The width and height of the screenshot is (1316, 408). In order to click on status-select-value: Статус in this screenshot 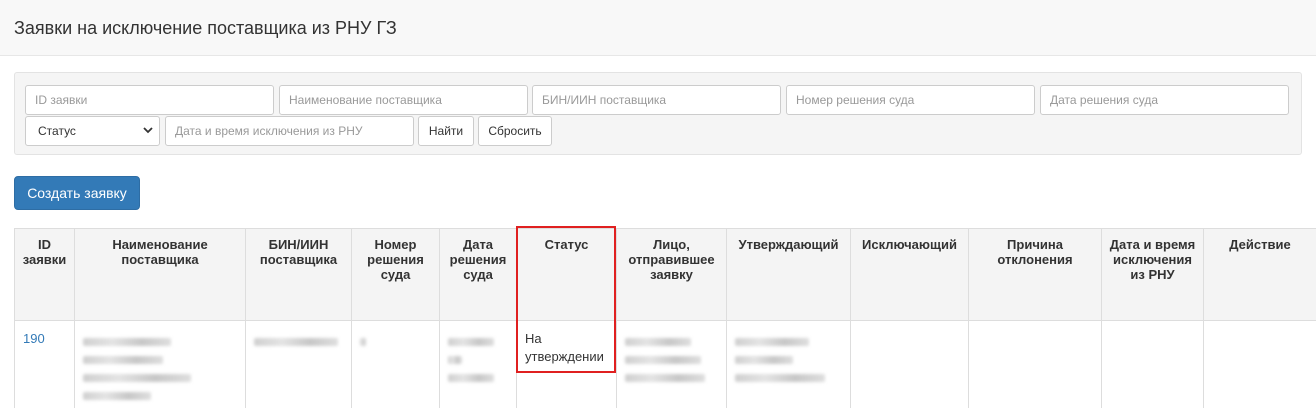, I will do `click(57, 131)`.